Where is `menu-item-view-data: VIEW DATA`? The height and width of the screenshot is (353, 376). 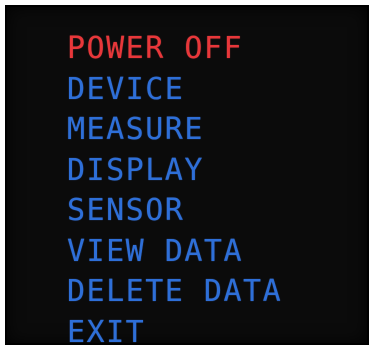 menu-item-view-data: VIEW DATA is located at coordinates (174, 252).